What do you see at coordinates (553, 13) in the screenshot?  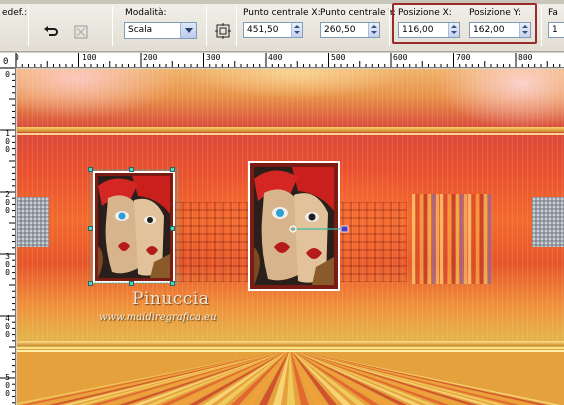 I see `cut-label: Fa` at bounding box center [553, 13].